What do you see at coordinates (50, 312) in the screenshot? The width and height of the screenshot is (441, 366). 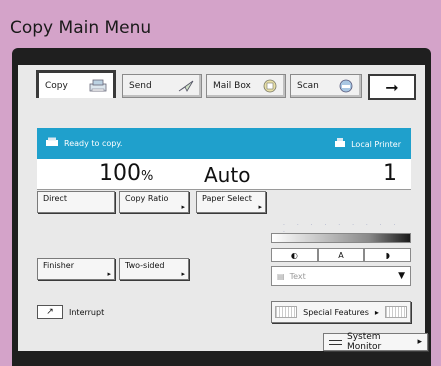 I see `interrupt-icon: ↗` at bounding box center [50, 312].